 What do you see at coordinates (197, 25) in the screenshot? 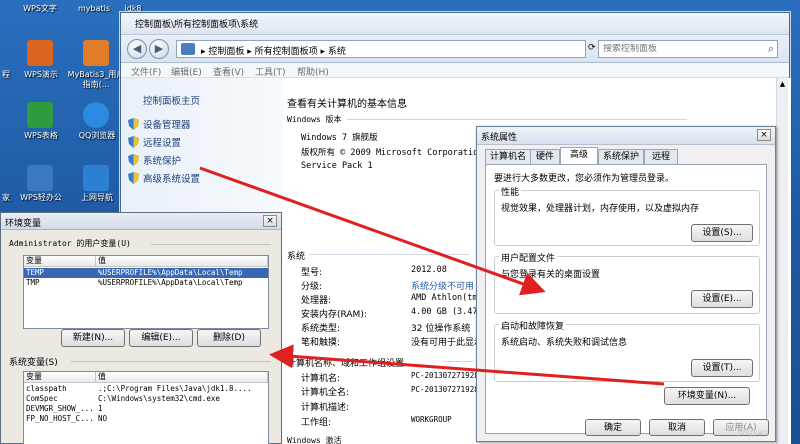
I see `window-title: 控制面板\所有控制面板项\系统` at bounding box center [197, 25].